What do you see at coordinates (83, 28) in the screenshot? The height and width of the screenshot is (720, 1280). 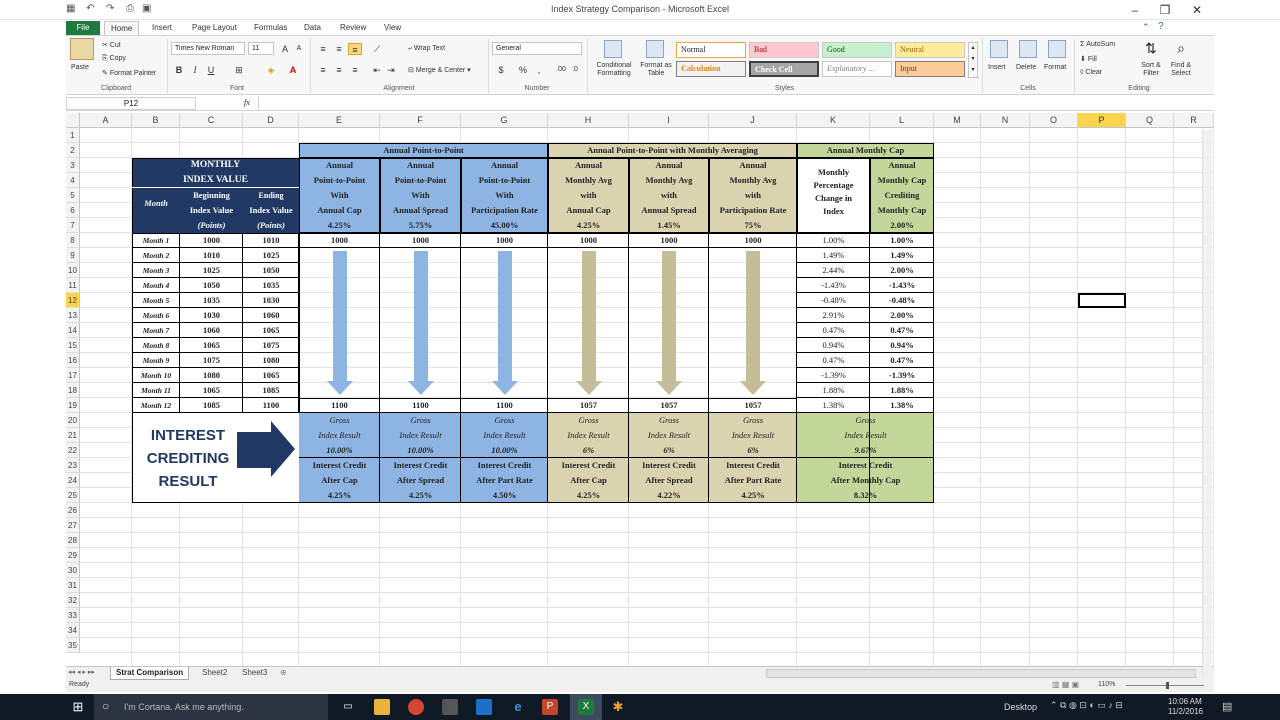 I see `tab-file: File` at bounding box center [83, 28].